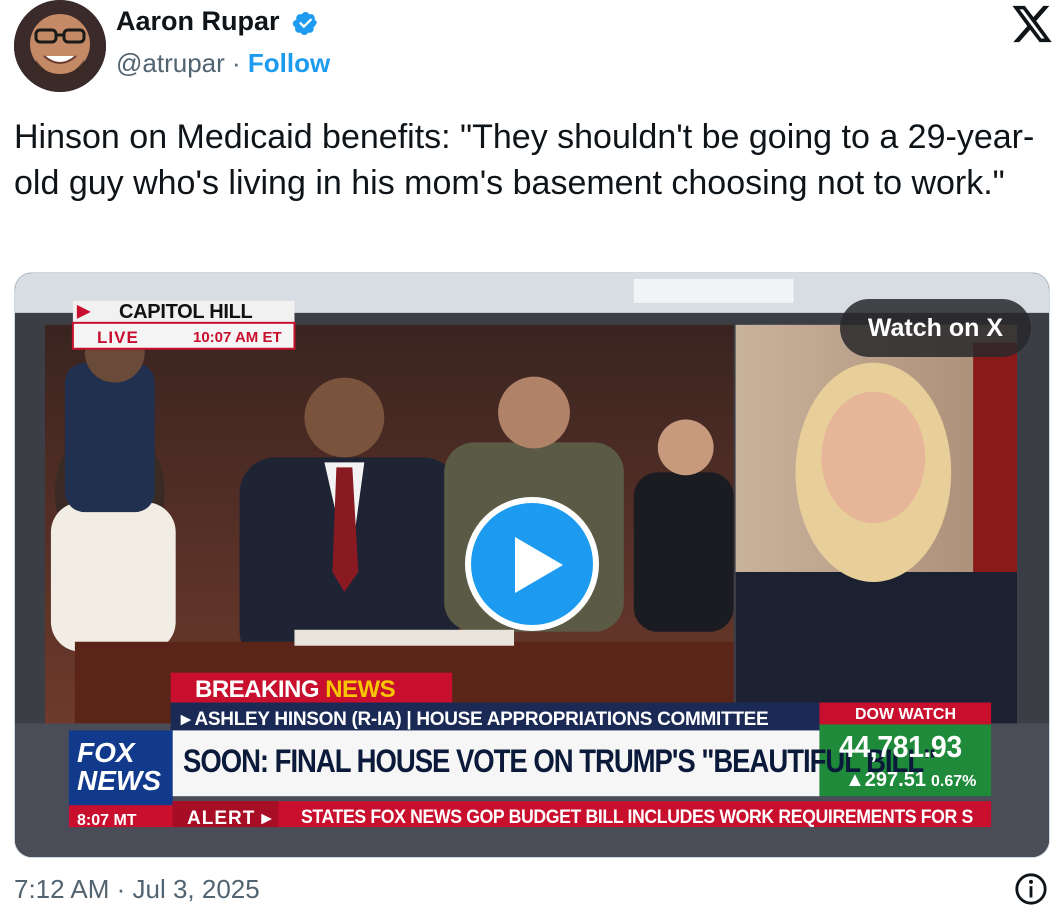  I want to click on network-clock: 8:07 MT, so click(107, 820).